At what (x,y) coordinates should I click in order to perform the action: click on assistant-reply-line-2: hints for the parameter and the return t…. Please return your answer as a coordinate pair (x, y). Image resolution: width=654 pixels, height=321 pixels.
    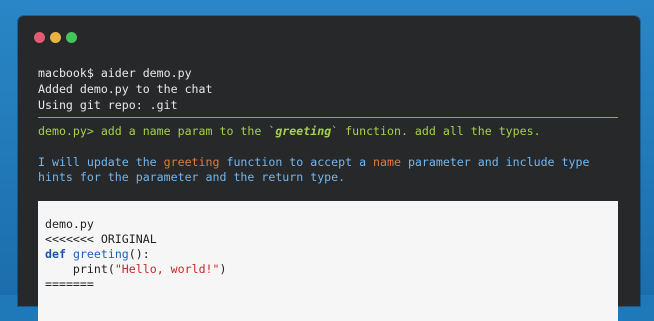
    Looking at the image, I should click on (192, 177).